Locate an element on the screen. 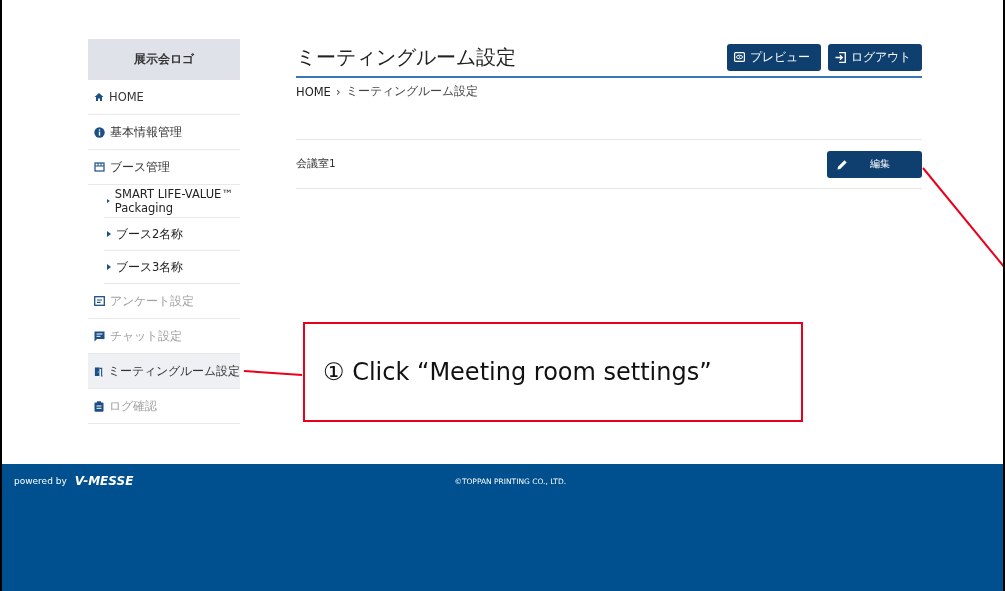 This screenshot has height=591, width=1005. sidebar-subitem: ブース2名称 is located at coordinates (172, 234).